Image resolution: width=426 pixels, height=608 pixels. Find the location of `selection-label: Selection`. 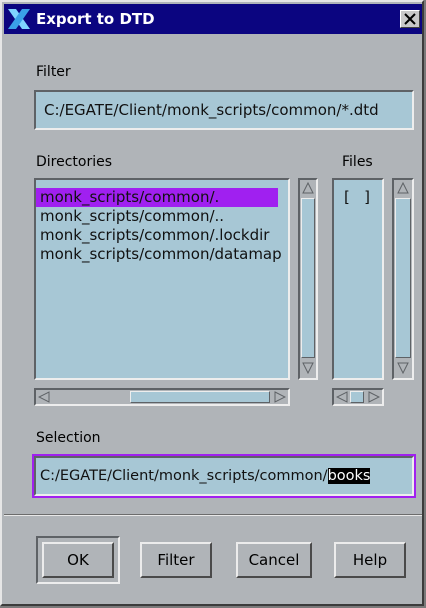

selection-label: Selection is located at coordinates (68, 438).